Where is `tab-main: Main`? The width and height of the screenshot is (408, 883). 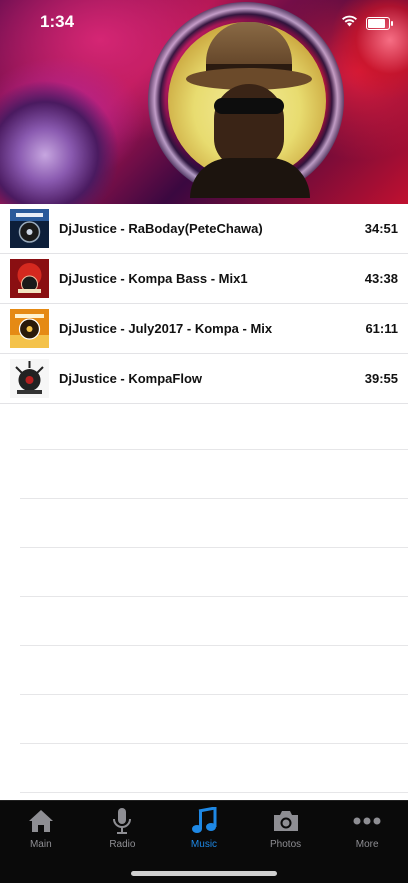
tab-main: Main is located at coordinates (41, 829).